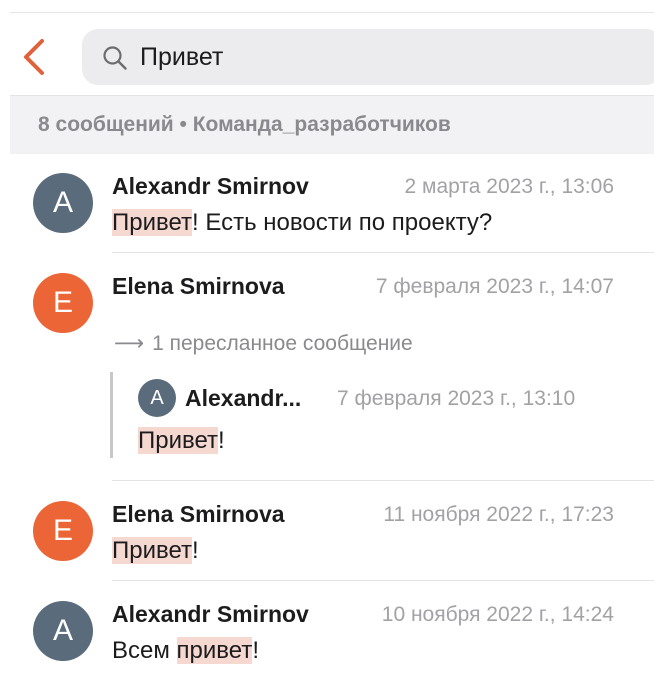  I want to click on message-text-after: ! Есть новости по проекту?, so click(342, 222).